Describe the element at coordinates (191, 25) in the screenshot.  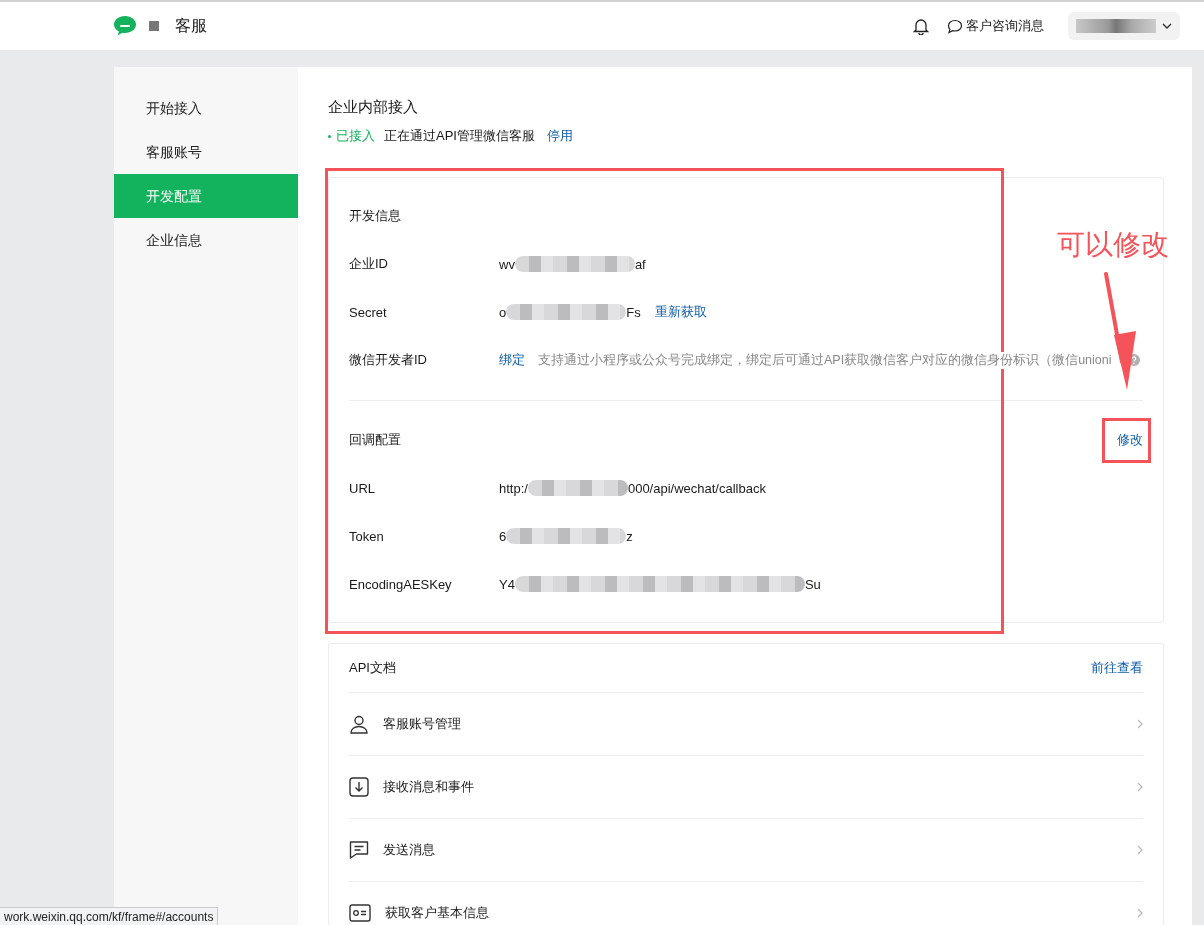
I see `app-title: 客服` at that location.